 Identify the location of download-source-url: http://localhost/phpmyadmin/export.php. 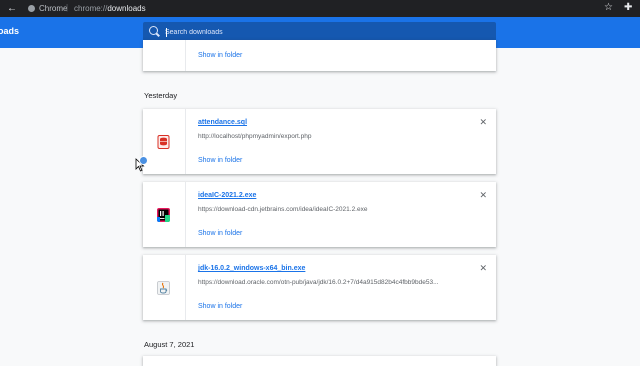
(254, 136).